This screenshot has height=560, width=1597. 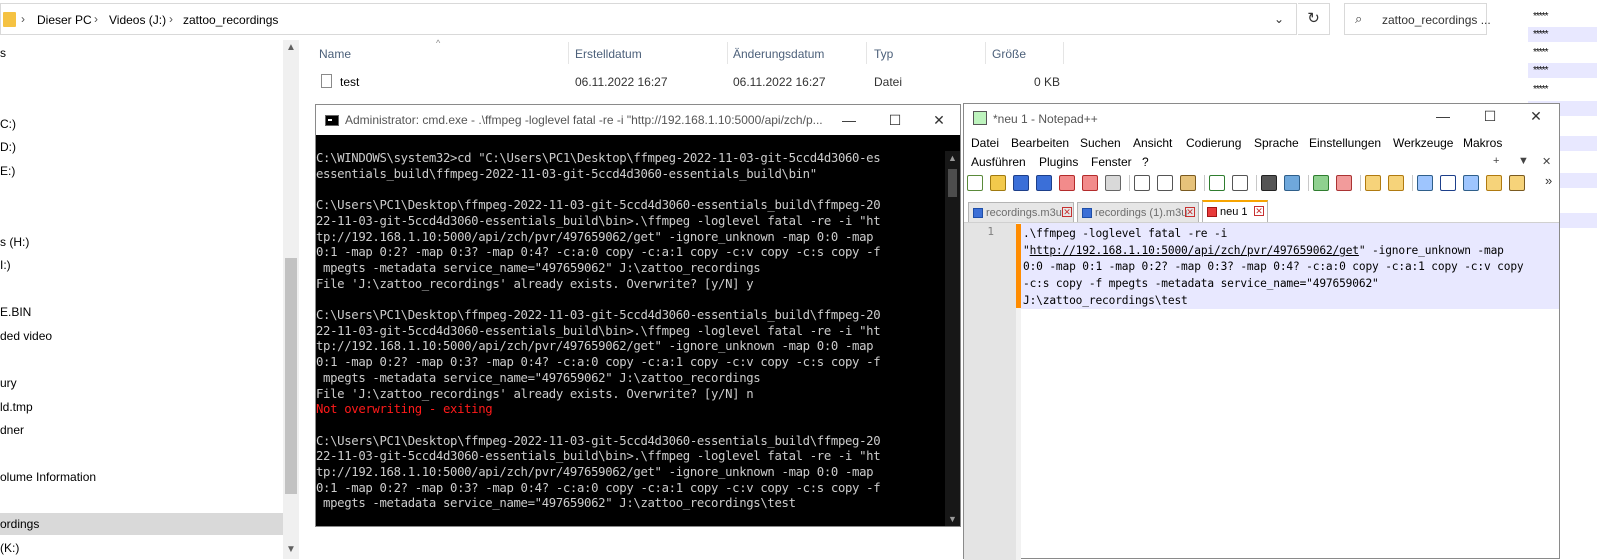 I want to click on cut-icon, so click(x=1142, y=183).